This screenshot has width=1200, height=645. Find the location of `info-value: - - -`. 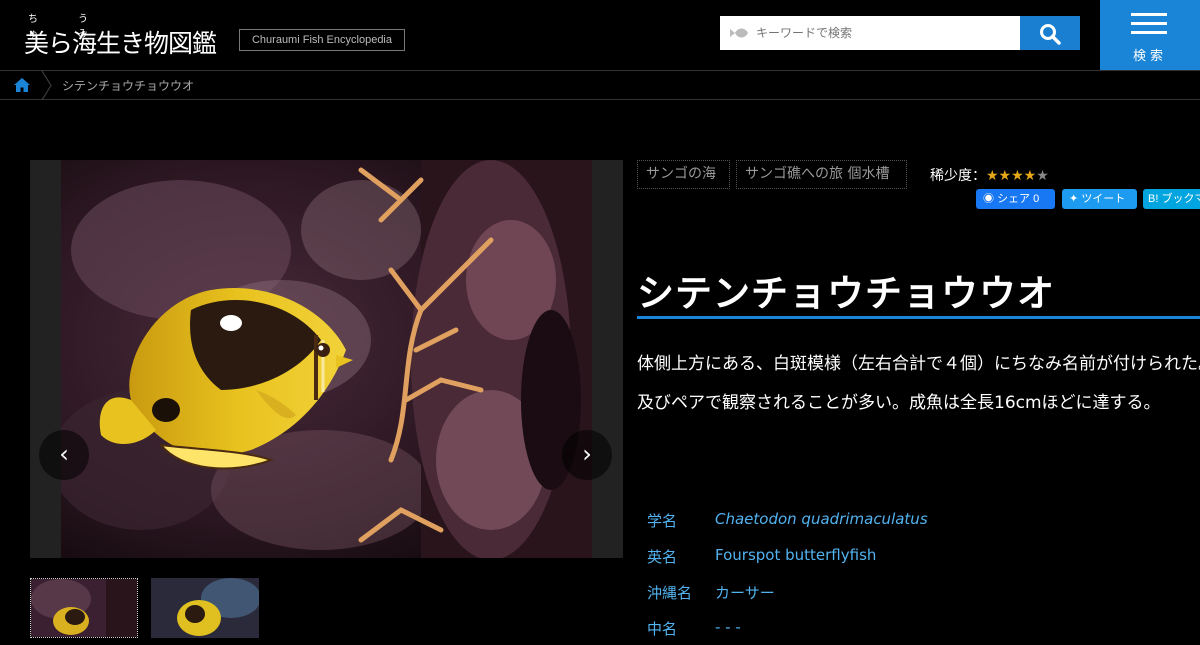

info-value: - - - is located at coordinates (728, 627).